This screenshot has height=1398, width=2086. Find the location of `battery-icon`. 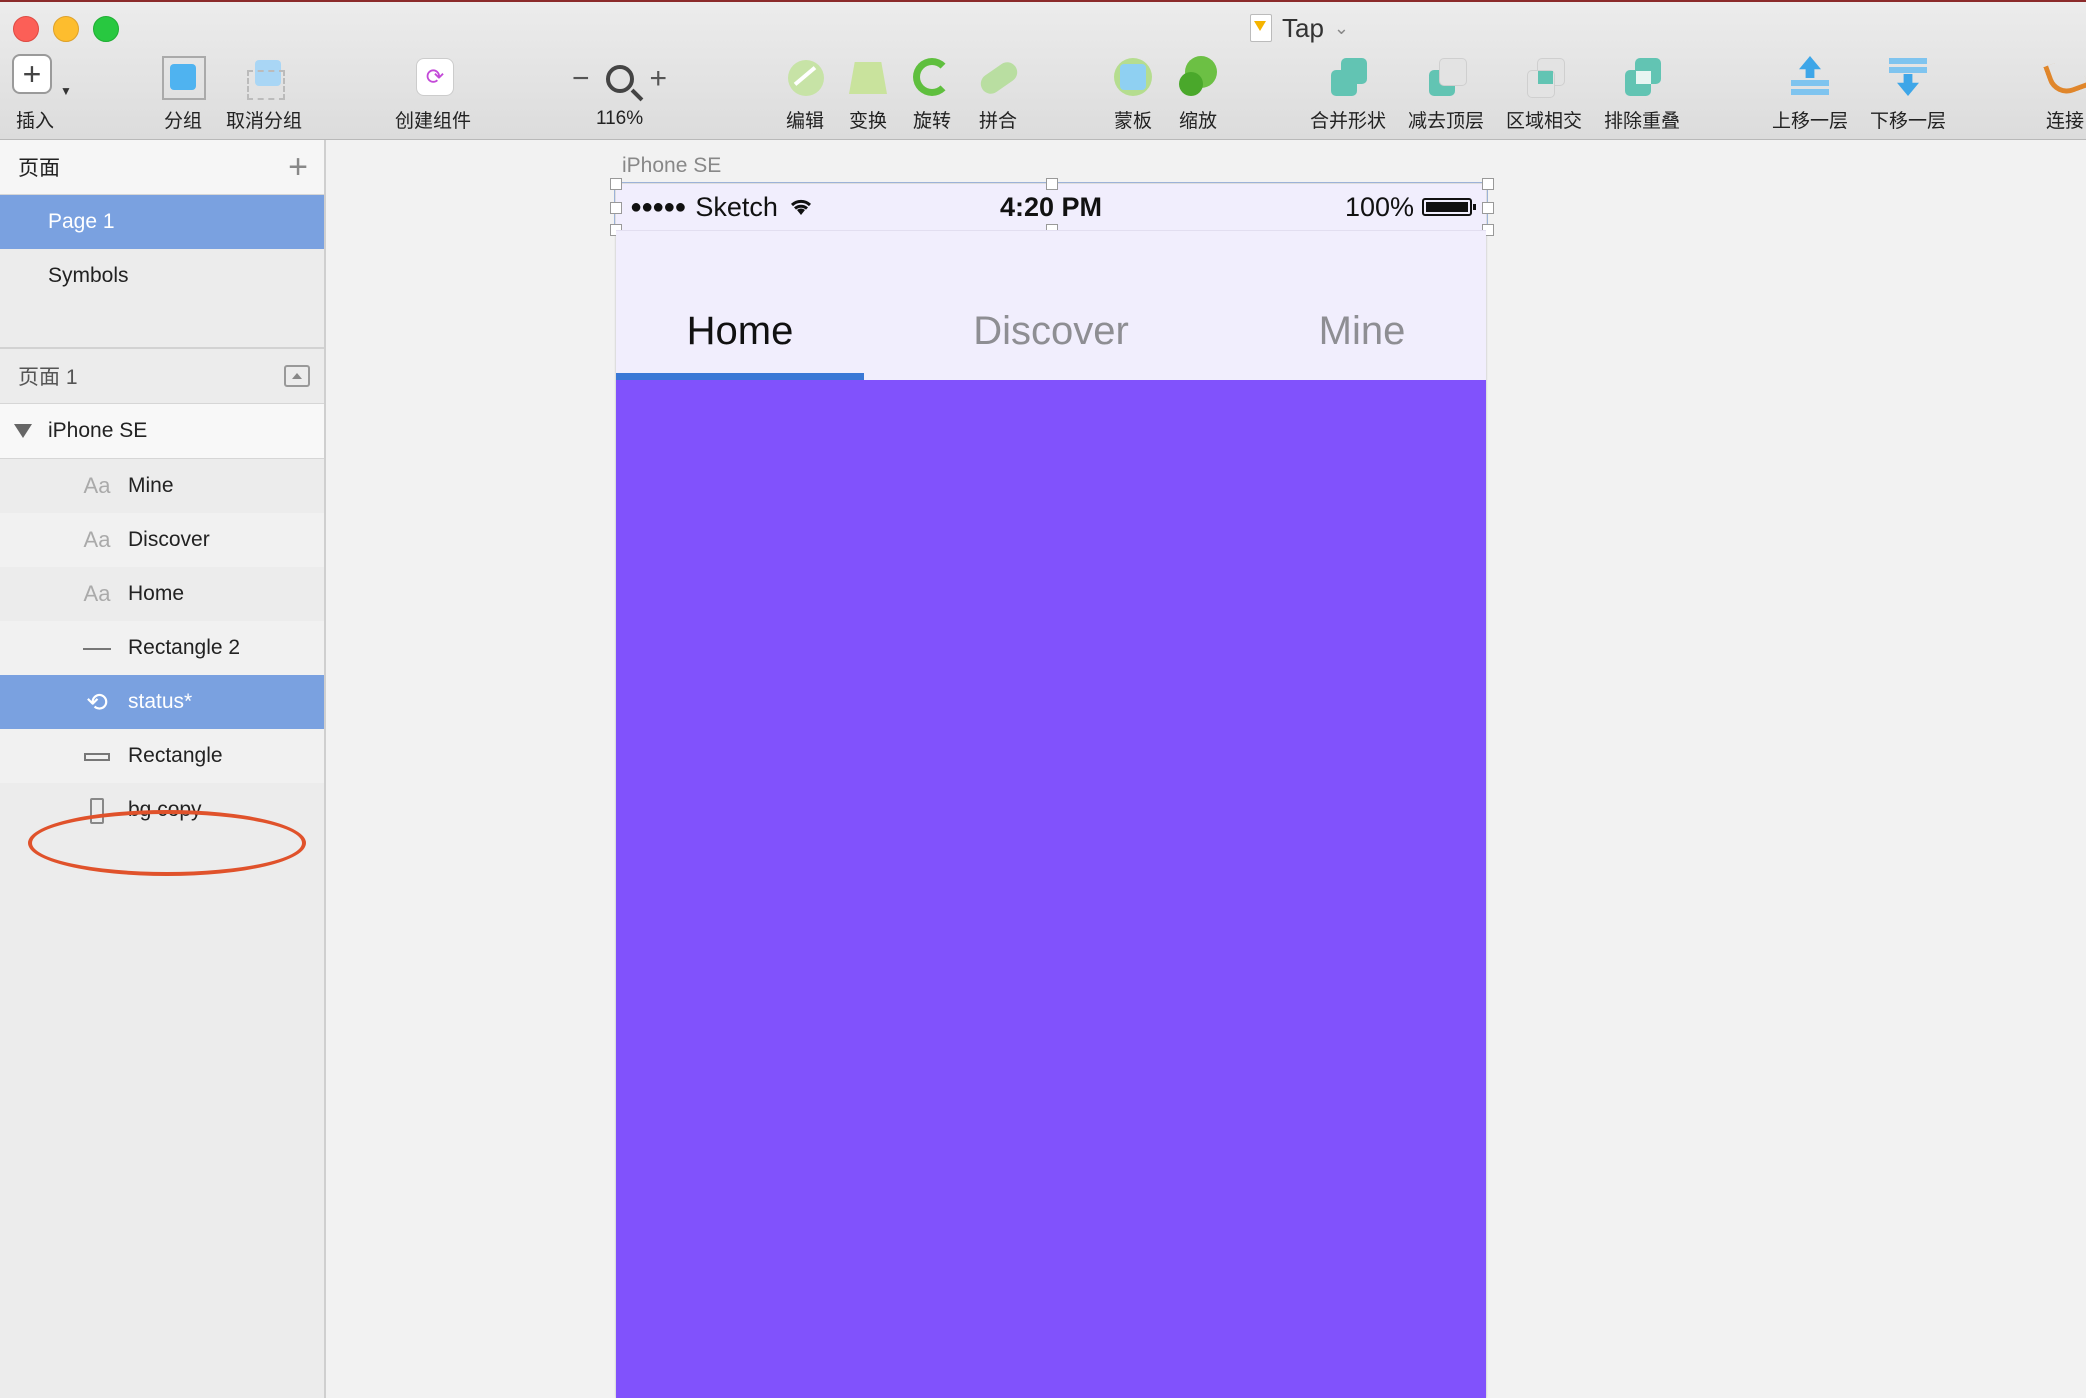

battery-icon is located at coordinates (1449, 207).